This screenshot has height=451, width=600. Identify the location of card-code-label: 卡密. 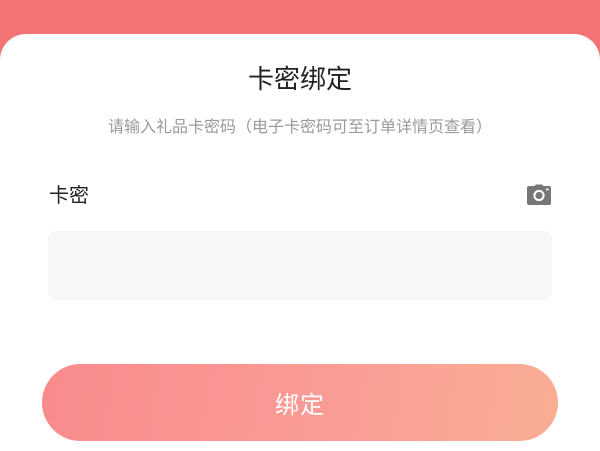
(69, 195).